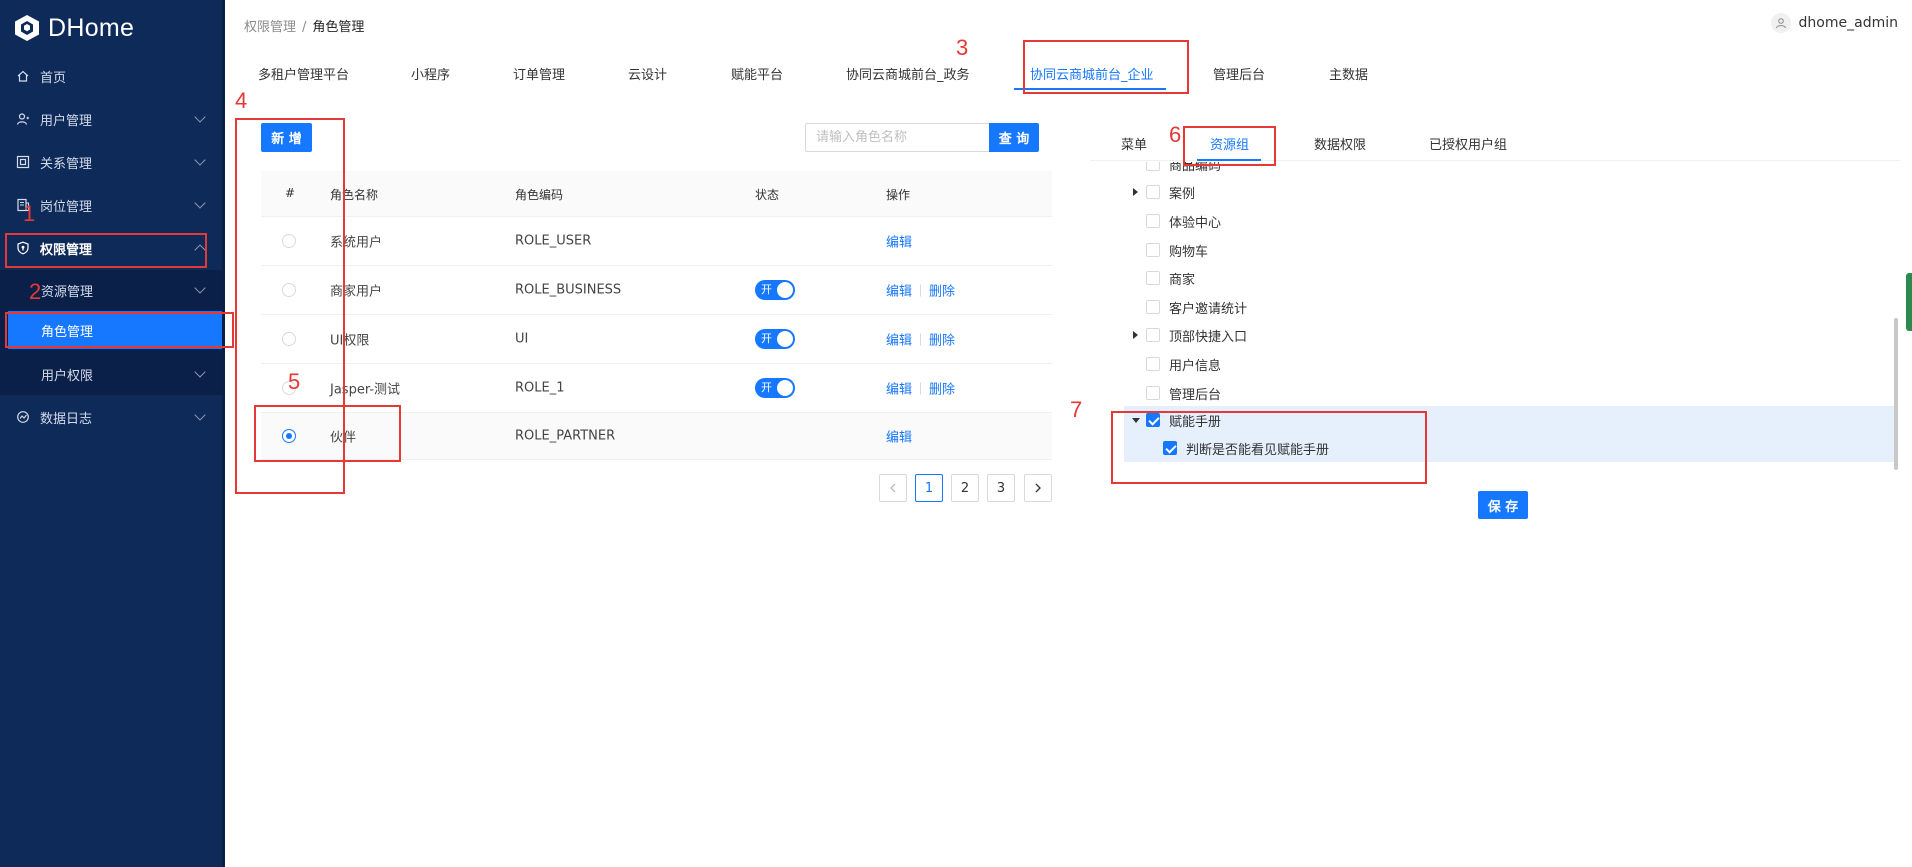  I want to click on tree-node: 购物车, so click(1509, 250).